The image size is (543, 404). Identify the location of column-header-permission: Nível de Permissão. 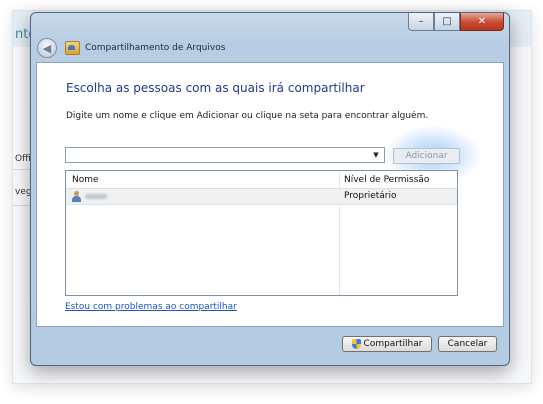
(386, 180).